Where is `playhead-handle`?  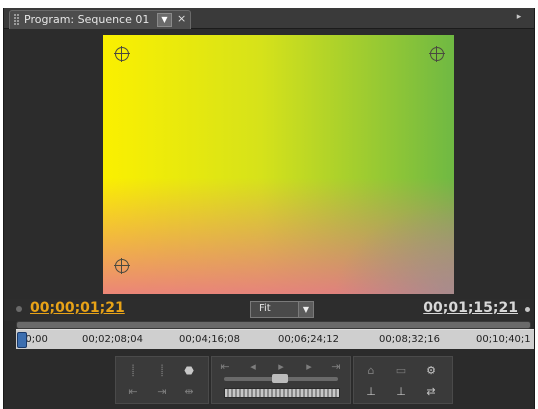 playhead-handle is located at coordinates (22, 340).